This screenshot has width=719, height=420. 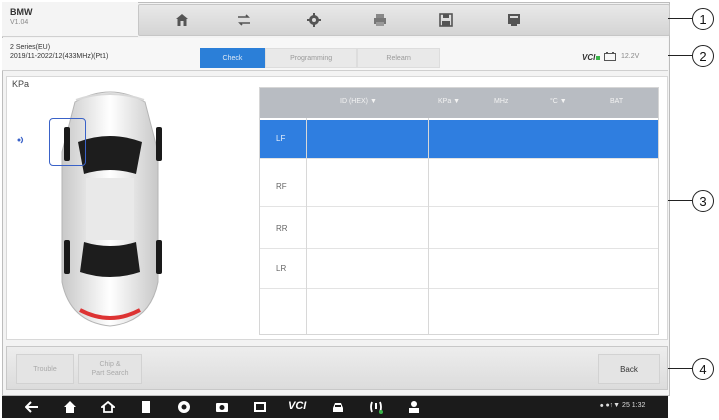 What do you see at coordinates (260, 407) in the screenshot?
I see `display-icon` at bounding box center [260, 407].